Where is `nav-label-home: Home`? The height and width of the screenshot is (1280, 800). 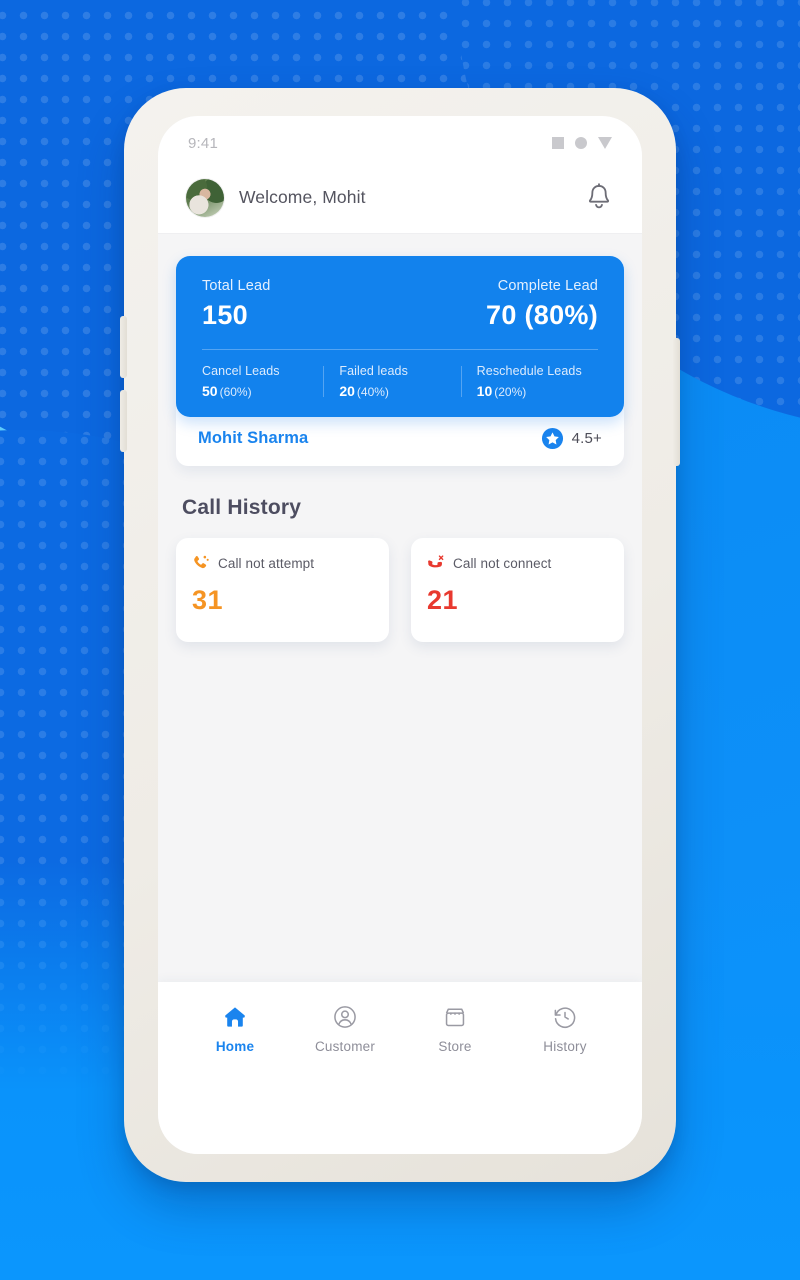
nav-label-home: Home is located at coordinates (235, 1046).